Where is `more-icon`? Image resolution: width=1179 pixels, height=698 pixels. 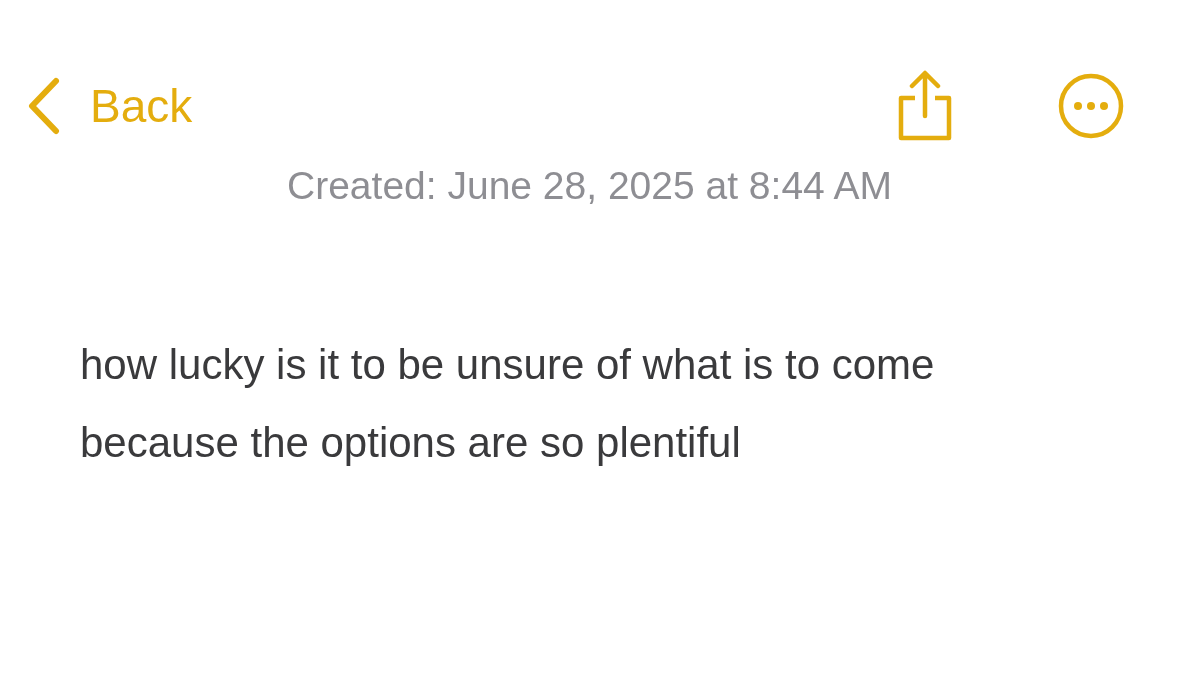
more-icon is located at coordinates (1091, 106).